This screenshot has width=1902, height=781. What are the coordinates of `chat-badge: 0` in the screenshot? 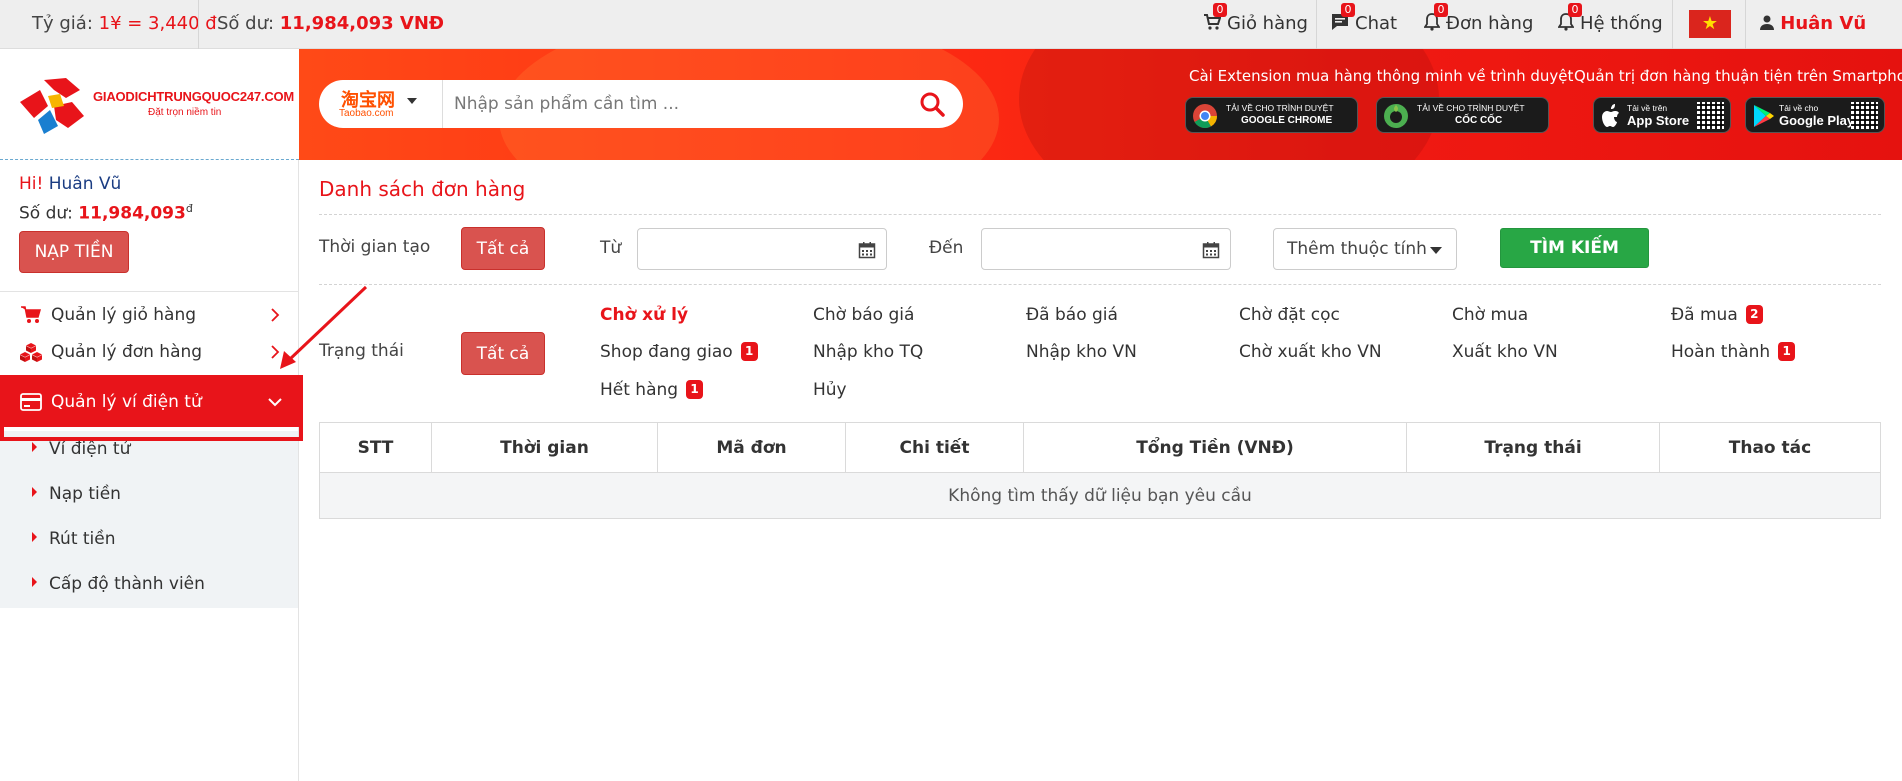 It's located at (1348, 10).